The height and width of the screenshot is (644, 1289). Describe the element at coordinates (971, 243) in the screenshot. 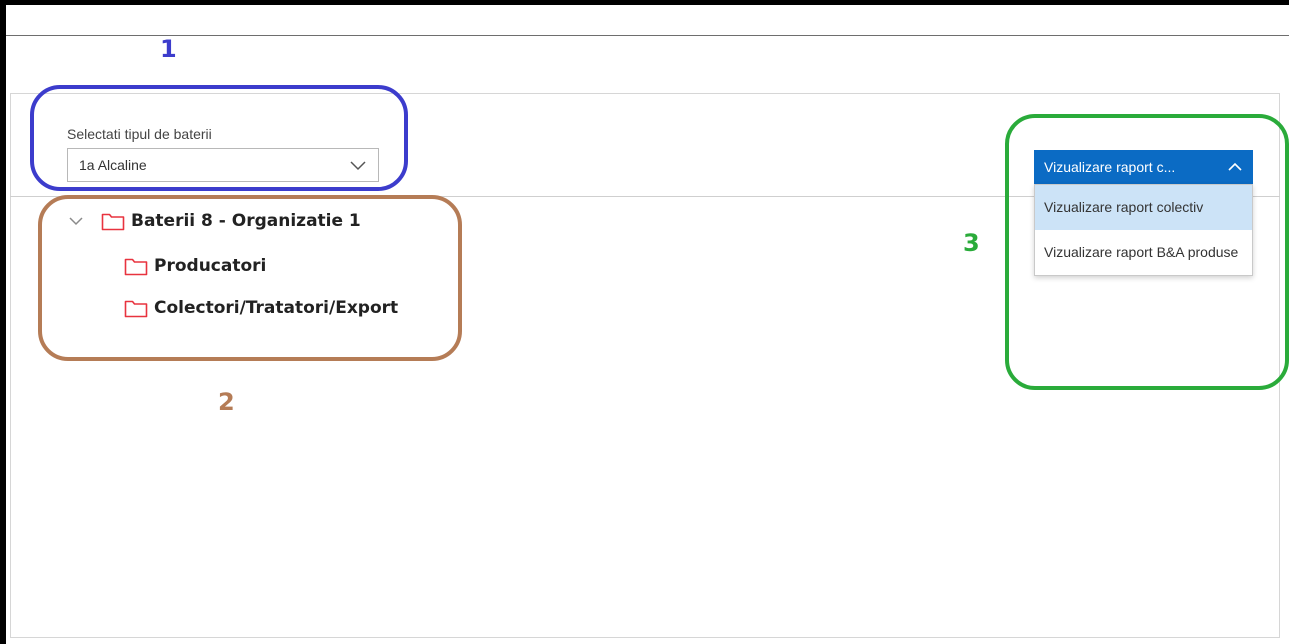

I see `annotation-number-3: 3` at that location.